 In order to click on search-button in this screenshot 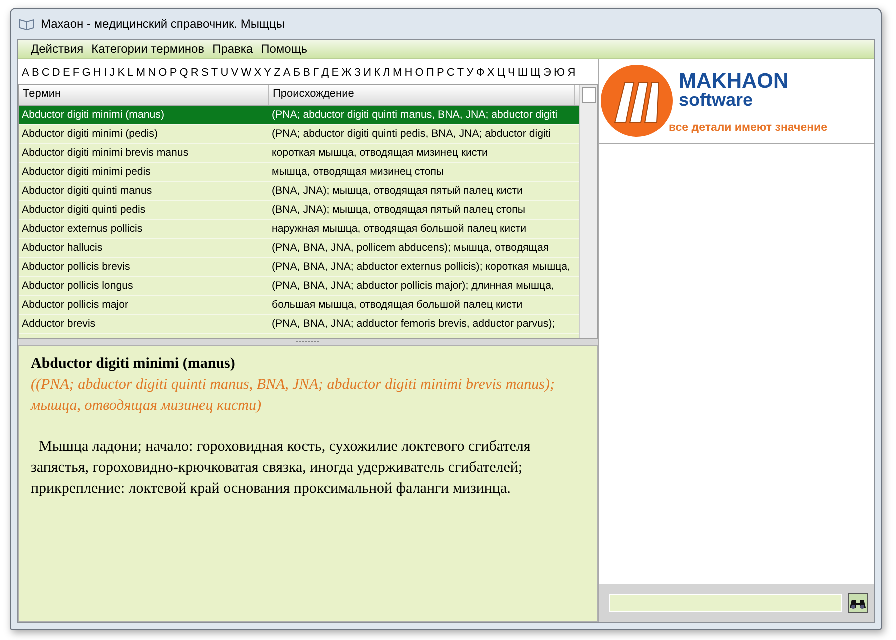, I will do `click(858, 603)`.